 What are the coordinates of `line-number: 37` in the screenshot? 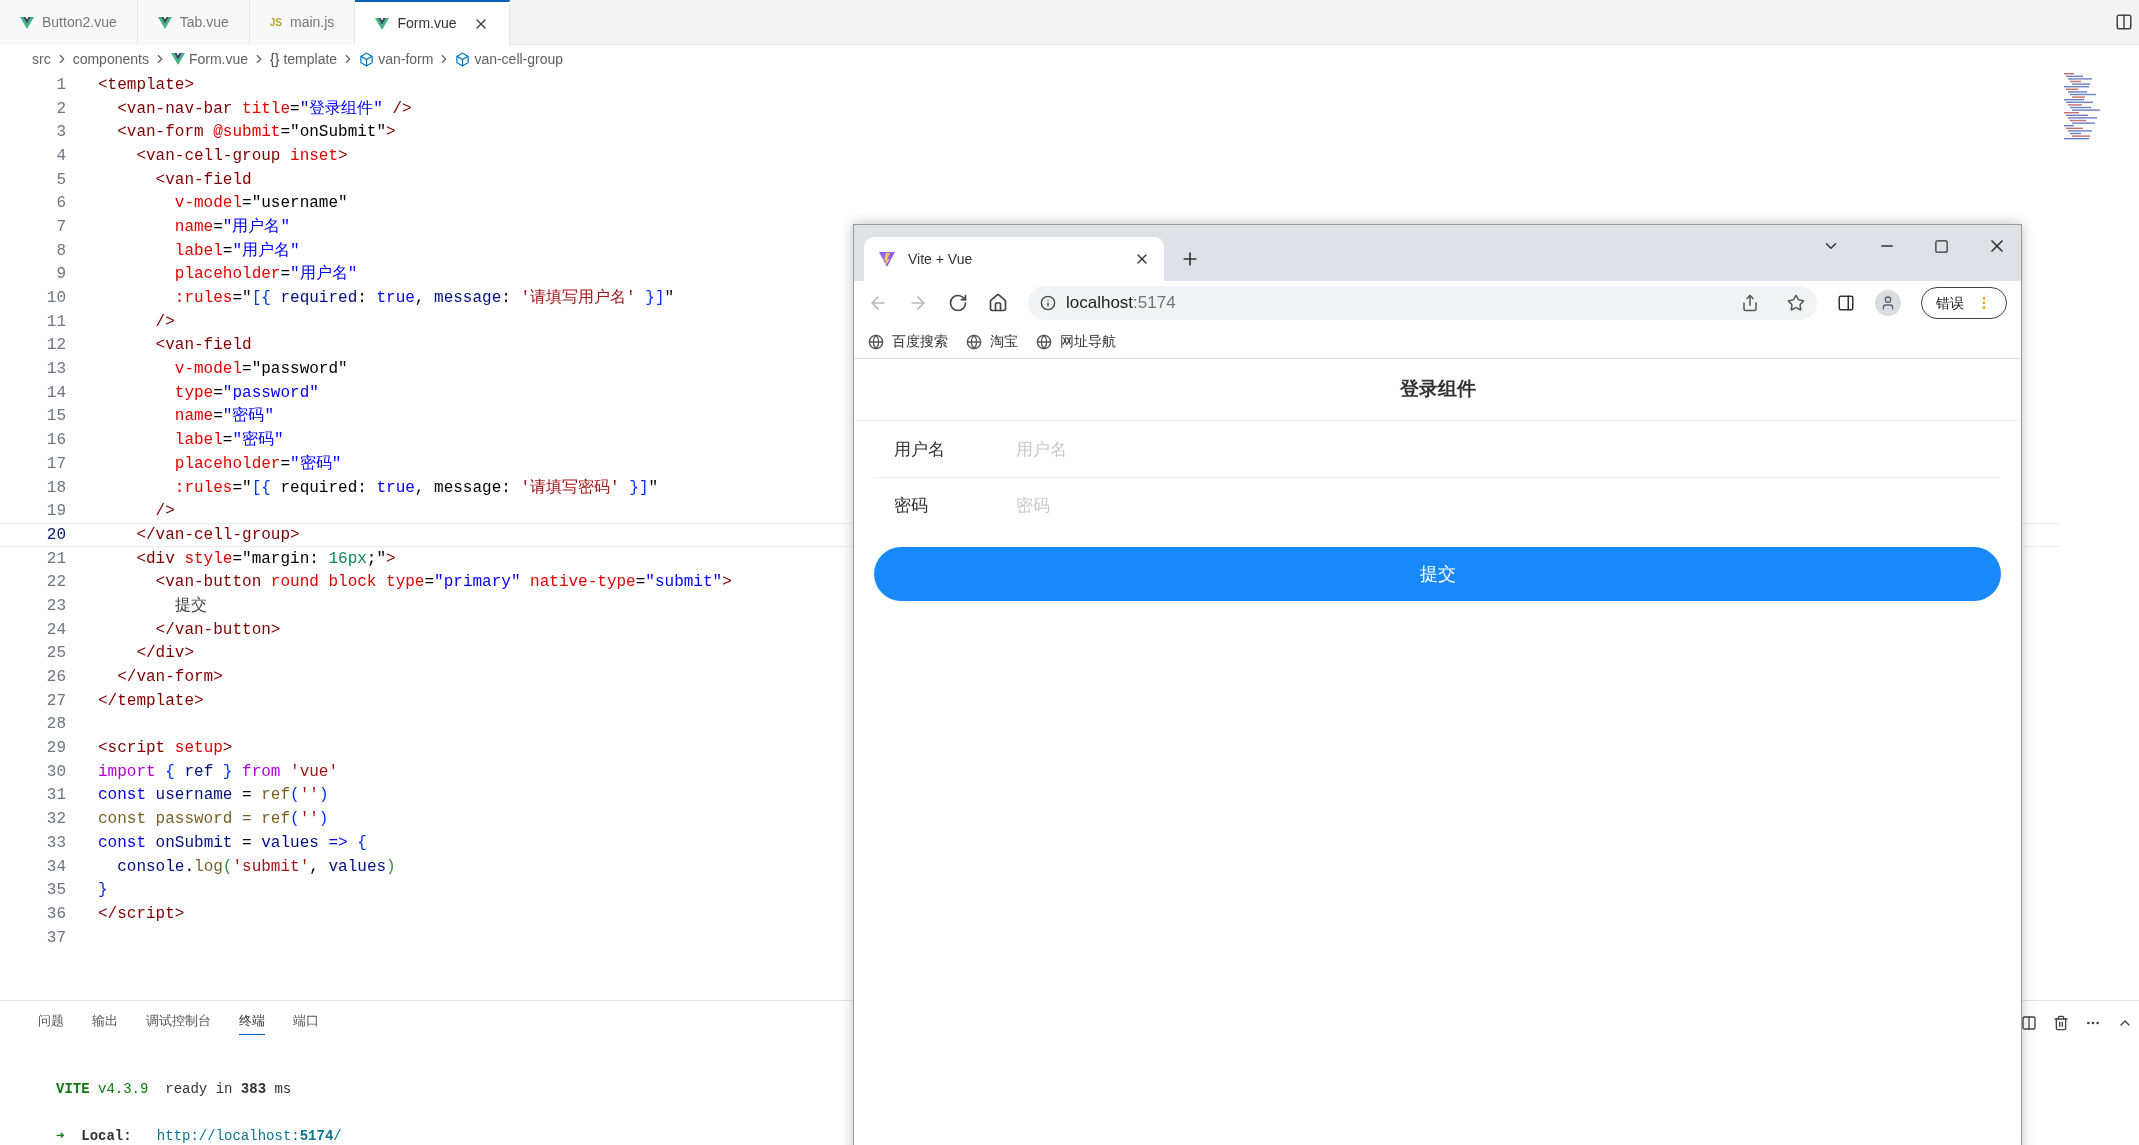 It's located at (55, 938).